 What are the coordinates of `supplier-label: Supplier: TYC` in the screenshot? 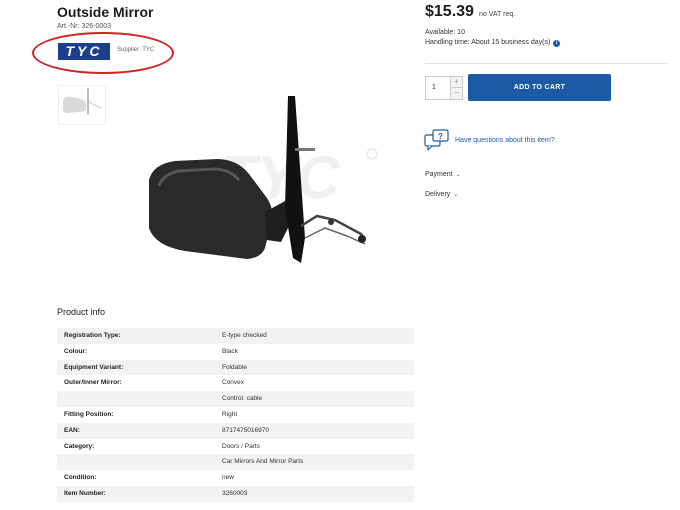 It's located at (136, 50).